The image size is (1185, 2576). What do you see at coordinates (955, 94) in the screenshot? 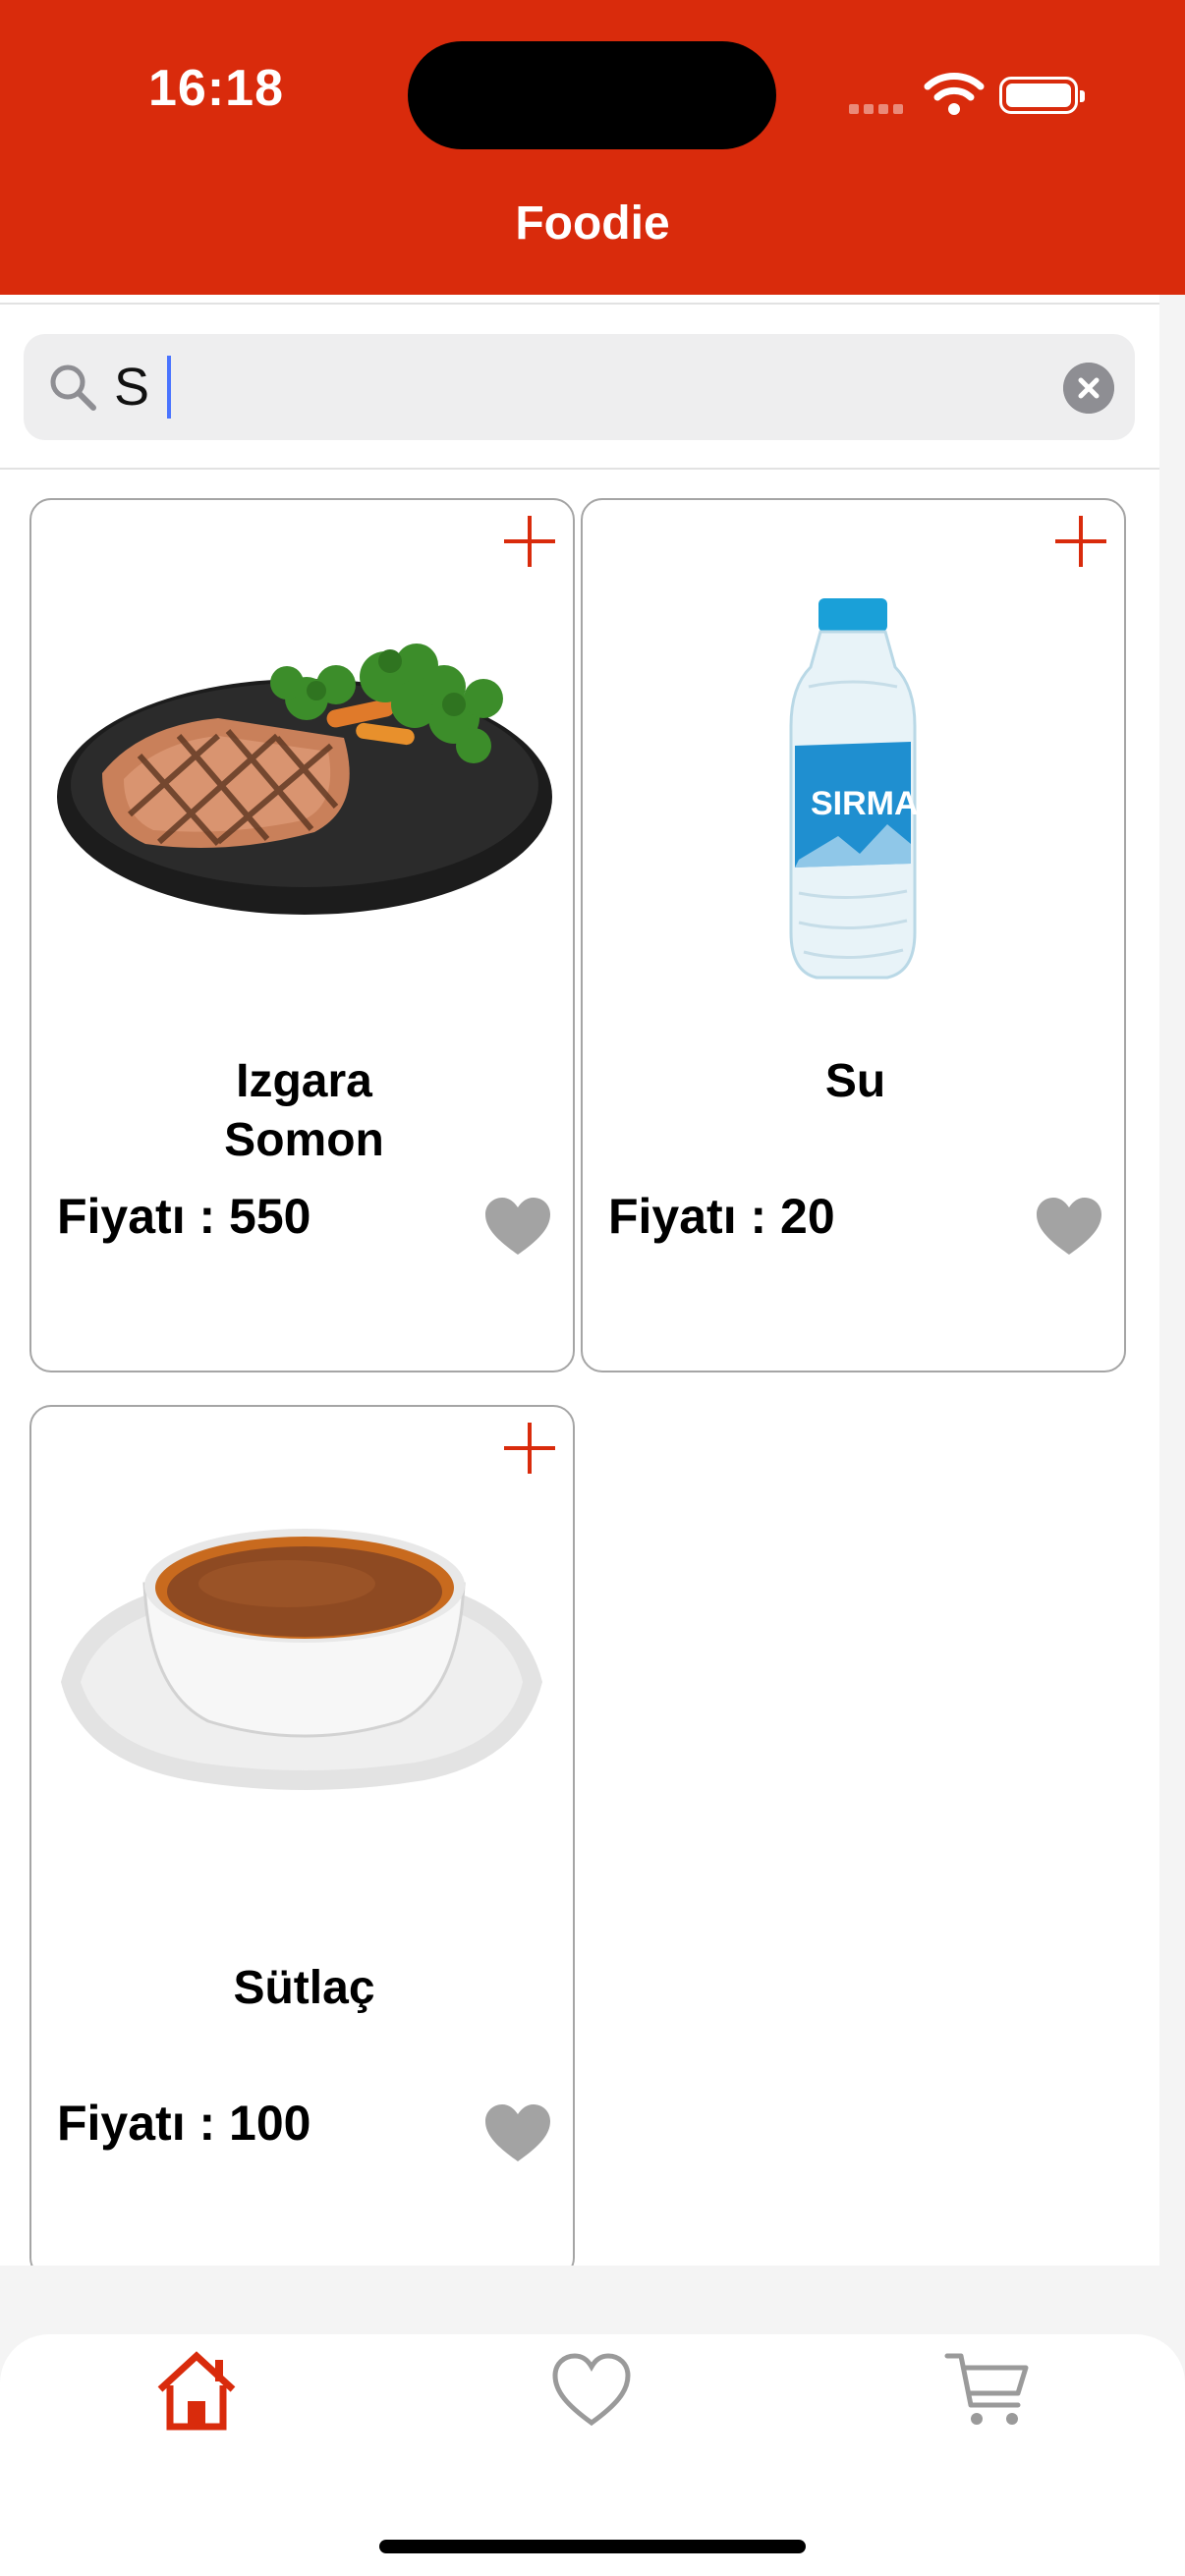
I see `wifi-icon` at bounding box center [955, 94].